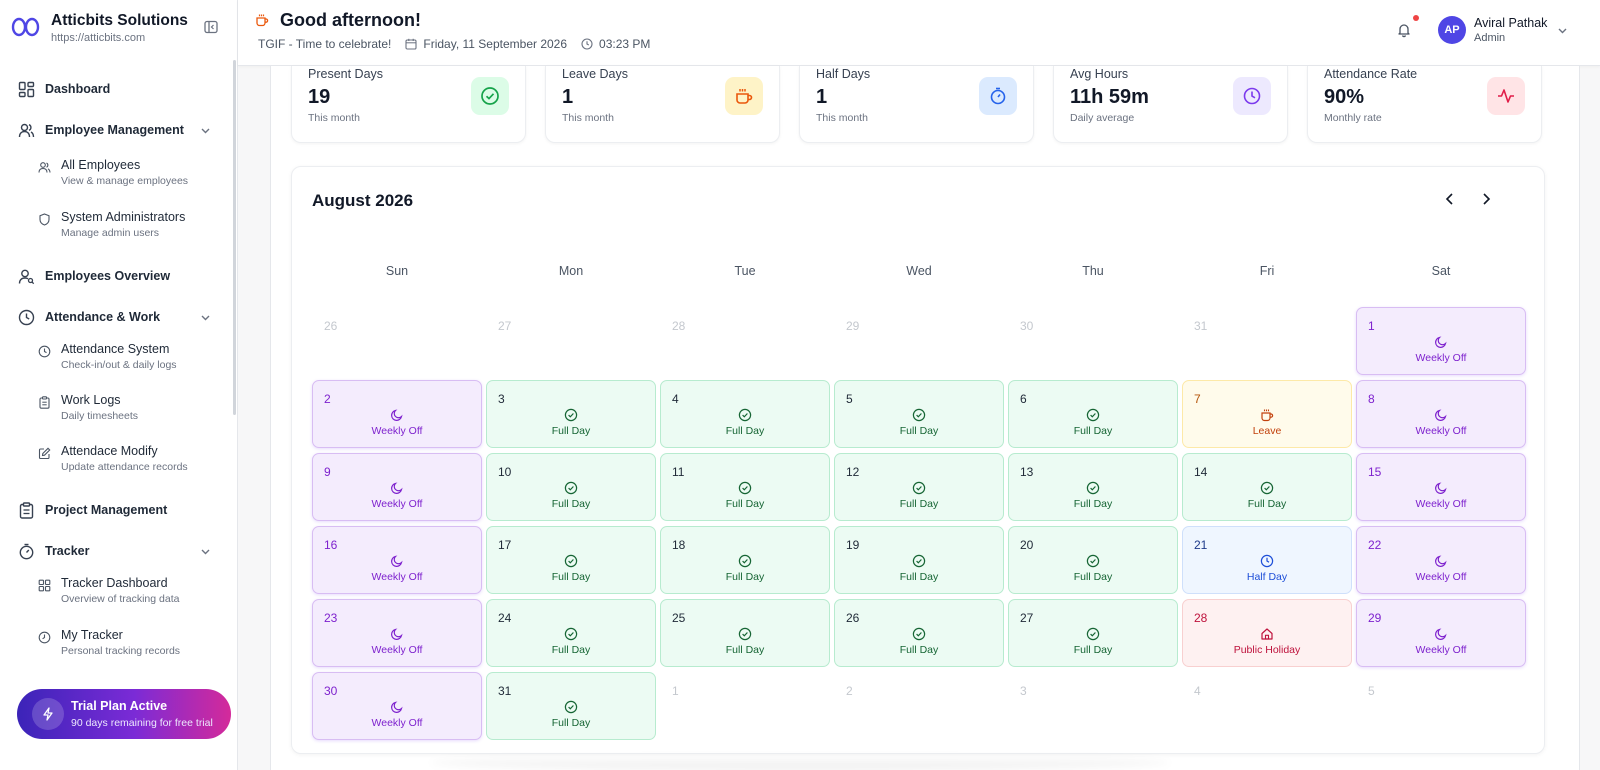 The width and height of the screenshot is (1600, 770). What do you see at coordinates (397, 633) in the screenshot?
I see `calendar-day: 23 Weekly Off` at bounding box center [397, 633].